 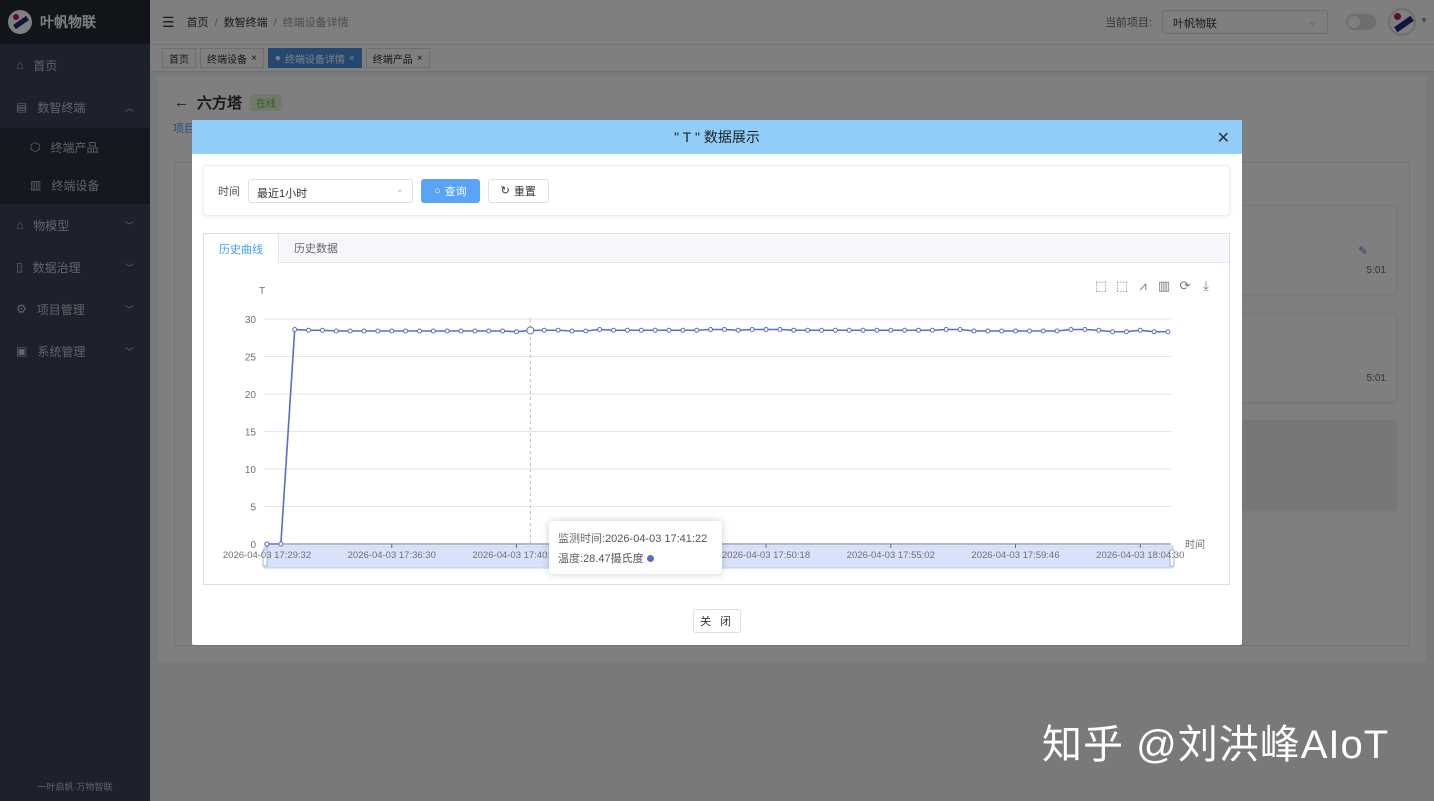 I want to click on close-icon: ✕, so click(x=1223, y=138).